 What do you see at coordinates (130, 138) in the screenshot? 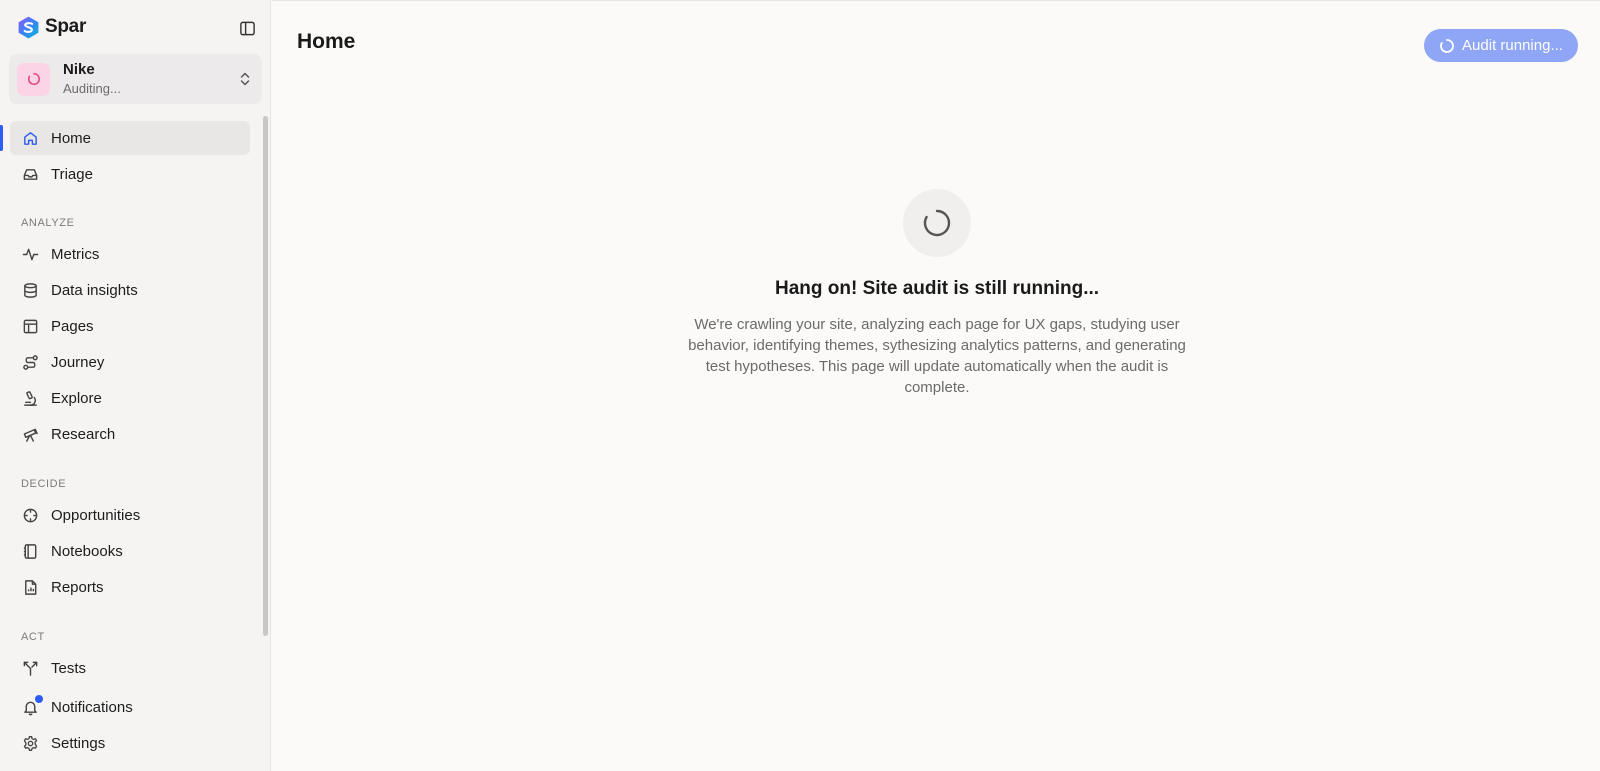
I see `sidebar-item-home: Home` at bounding box center [130, 138].